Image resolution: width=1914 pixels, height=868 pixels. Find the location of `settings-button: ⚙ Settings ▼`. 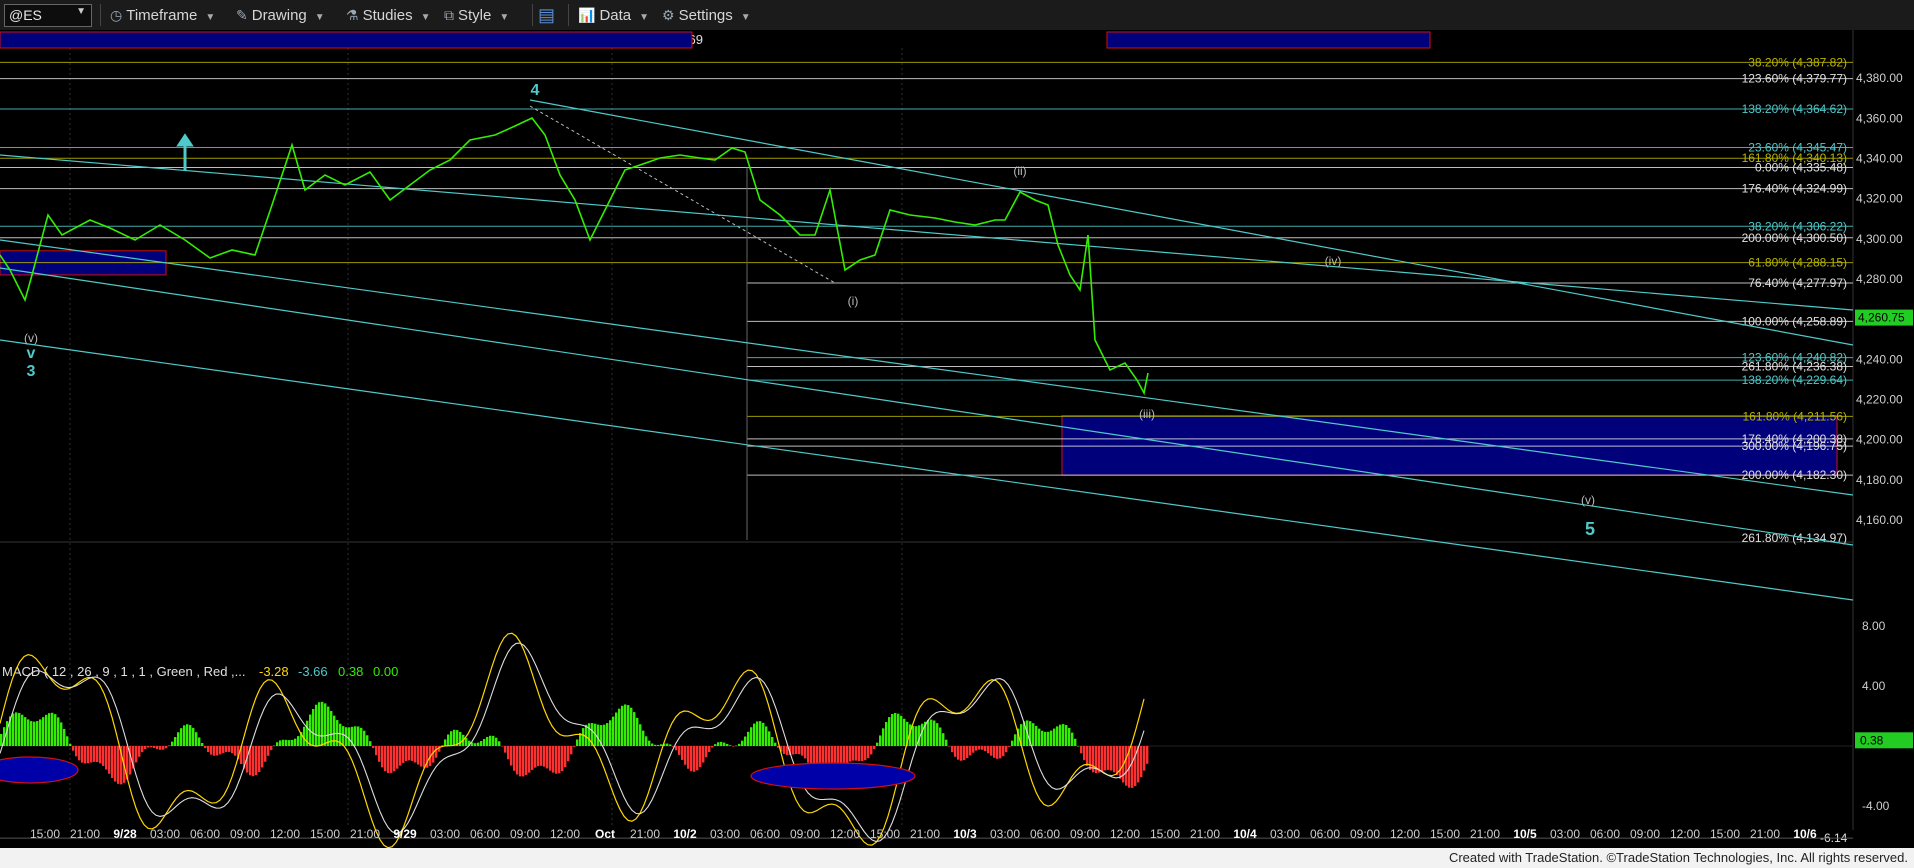

settings-button: ⚙ Settings ▼ is located at coordinates (706, 15).